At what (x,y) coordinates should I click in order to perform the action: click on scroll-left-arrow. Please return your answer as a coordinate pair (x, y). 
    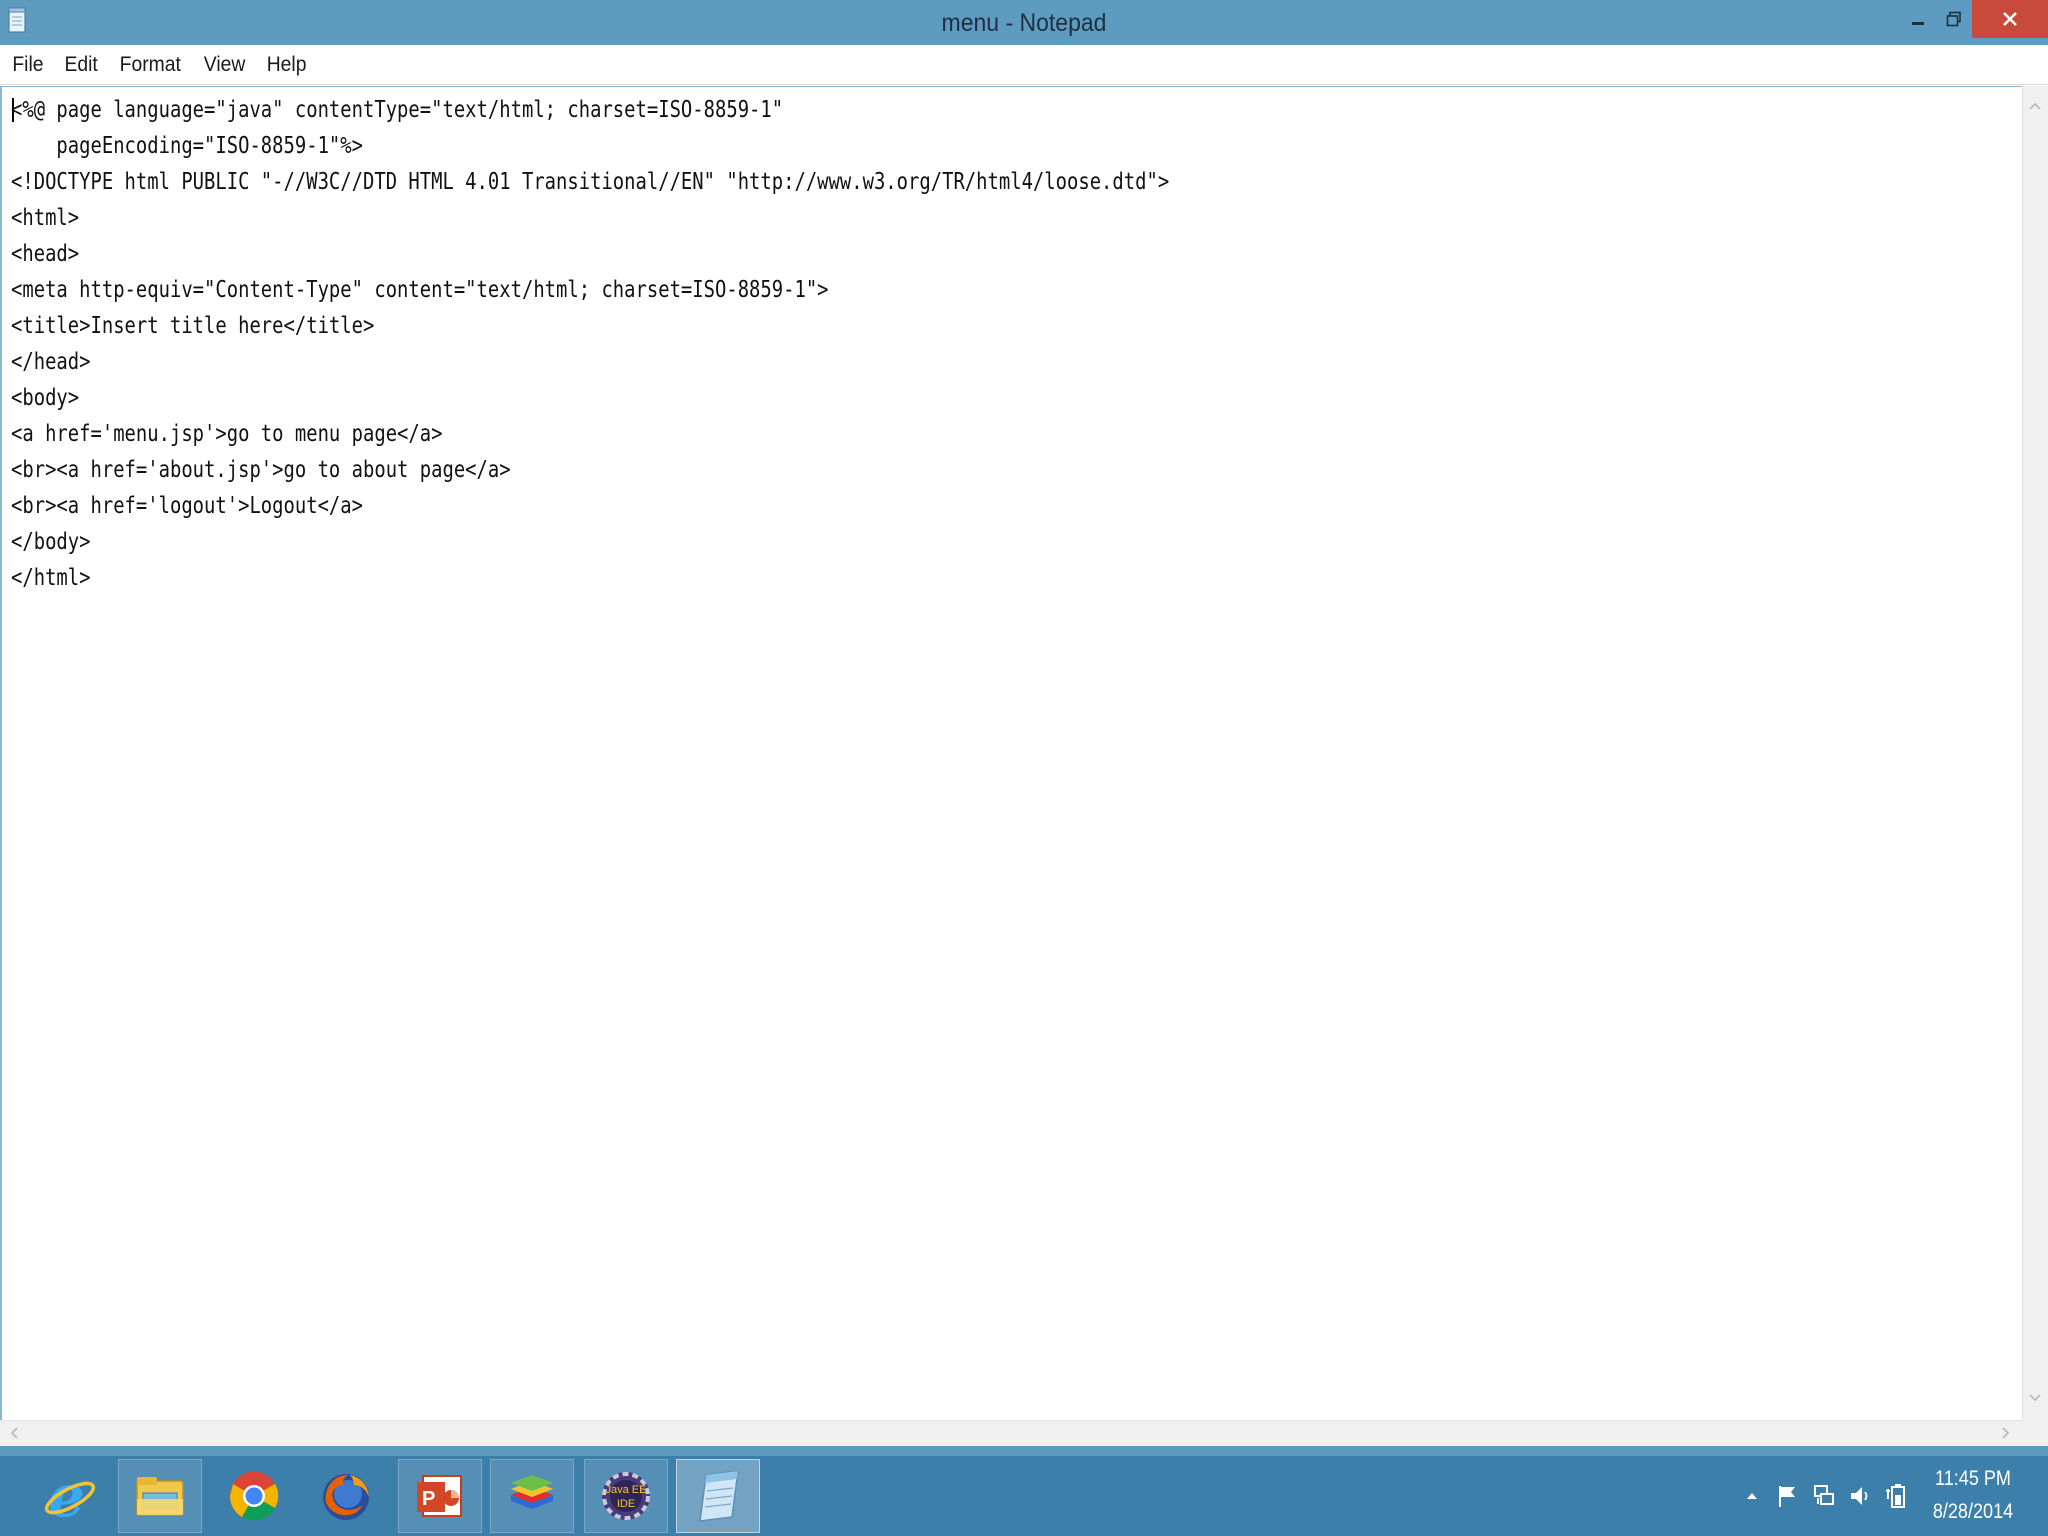
    Looking at the image, I should click on (14, 1433).